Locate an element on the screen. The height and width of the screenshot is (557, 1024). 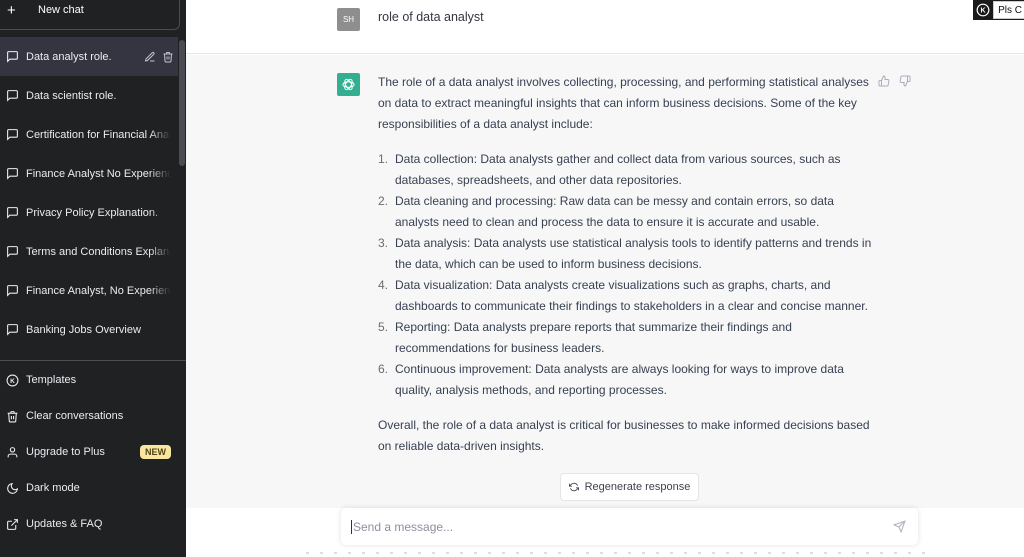
regenerate-label: Regenerate response is located at coordinates (637, 487).